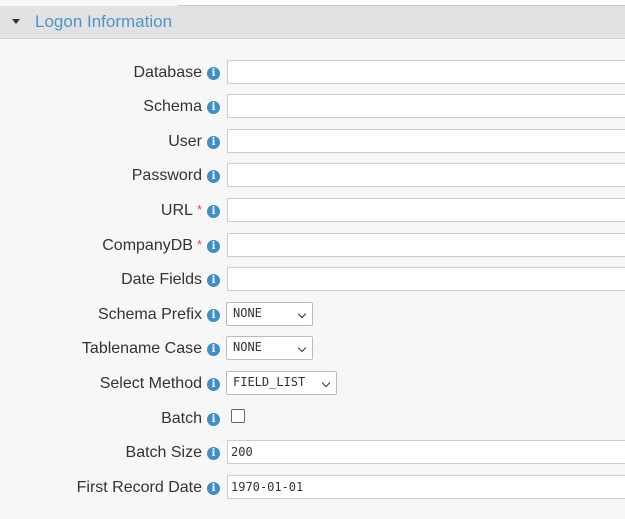 The width and height of the screenshot is (625, 519). Describe the element at coordinates (147, 245) in the screenshot. I see `companydb-label: CompanyDB` at that location.